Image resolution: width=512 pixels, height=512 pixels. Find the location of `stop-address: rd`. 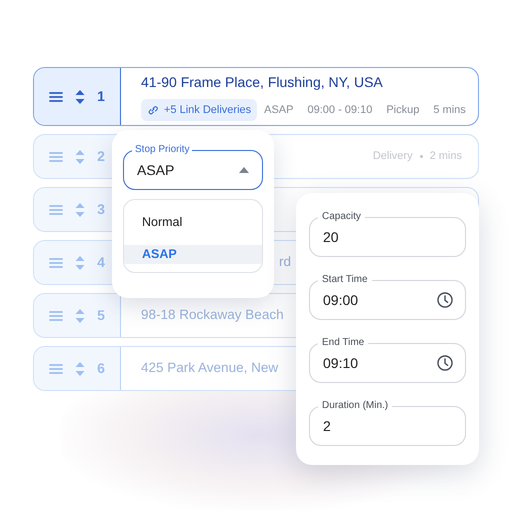

stop-address: rd is located at coordinates (284, 262).